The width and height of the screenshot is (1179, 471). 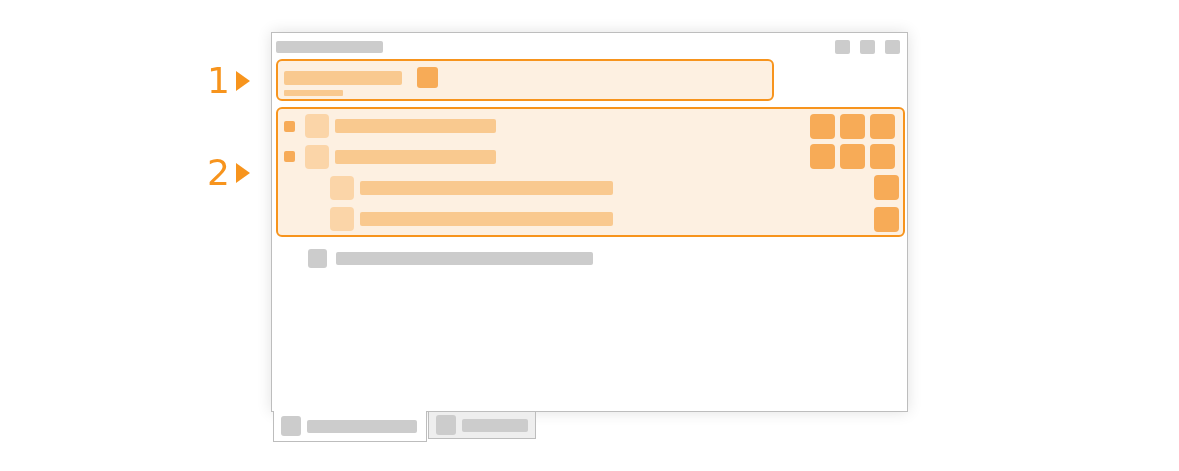 I want to click on tab-label-placeholder-bar, so click(x=495, y=425).